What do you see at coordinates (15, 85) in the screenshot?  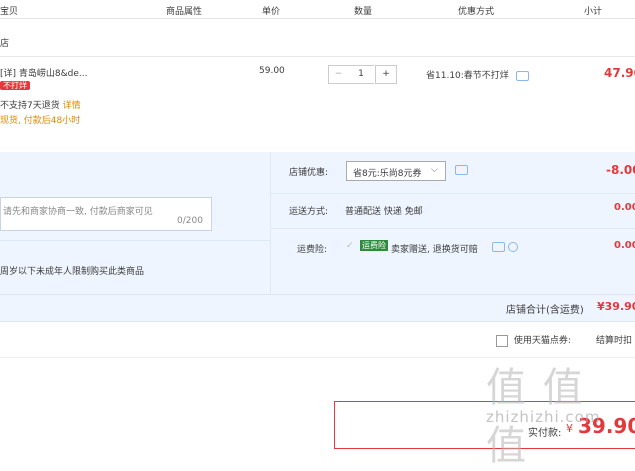 I see `item-tag: 不打烊` at bounding box center [15, 85].